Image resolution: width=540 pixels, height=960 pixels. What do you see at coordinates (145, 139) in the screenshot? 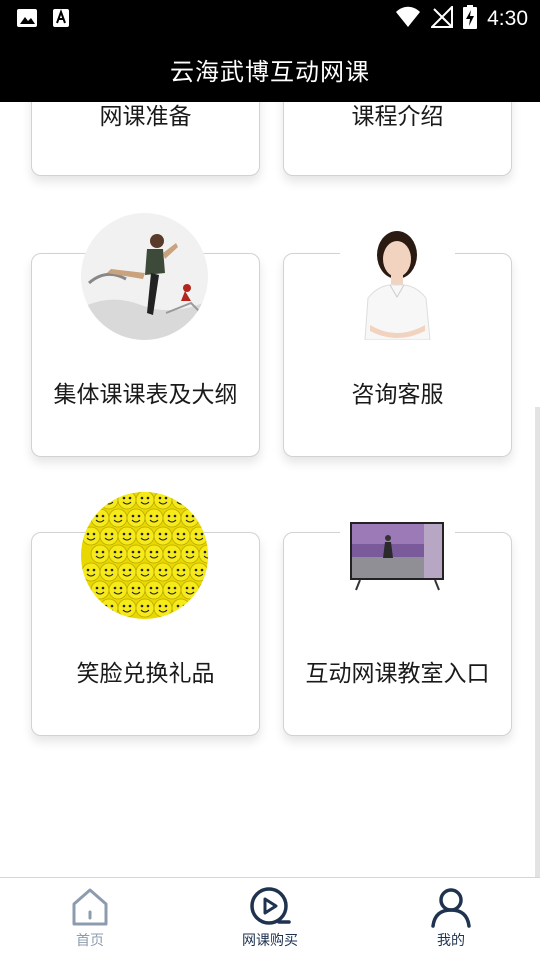
I see `card-course-prep: 网课准备` at bounding box center [145, 139].